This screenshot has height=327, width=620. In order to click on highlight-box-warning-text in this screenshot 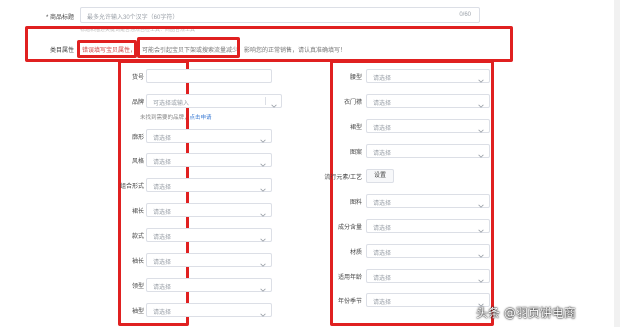, I will do `click(188, 47)`.